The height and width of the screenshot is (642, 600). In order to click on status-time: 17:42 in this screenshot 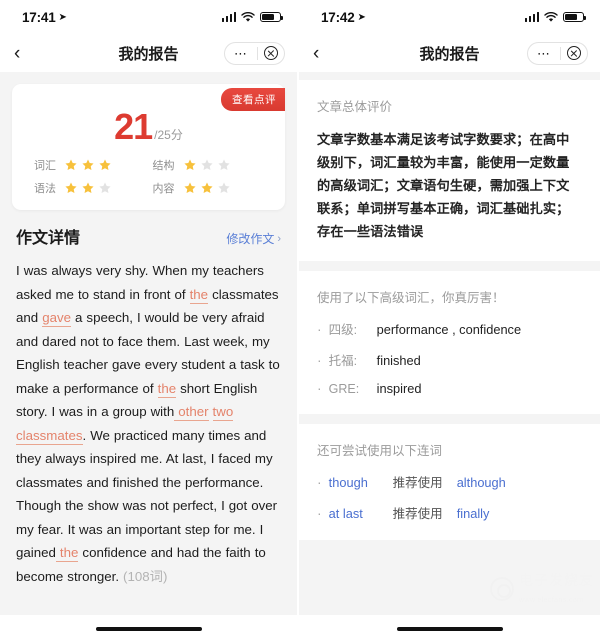, I will do `click(338, 17)`.